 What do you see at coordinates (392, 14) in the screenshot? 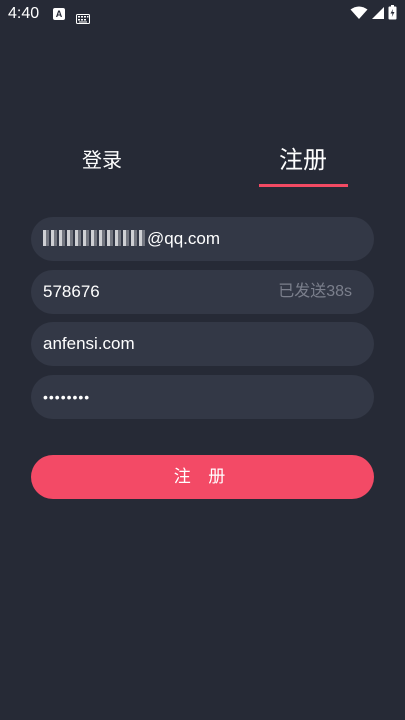
I see `battery-icon` at bounding box center [392, 14].